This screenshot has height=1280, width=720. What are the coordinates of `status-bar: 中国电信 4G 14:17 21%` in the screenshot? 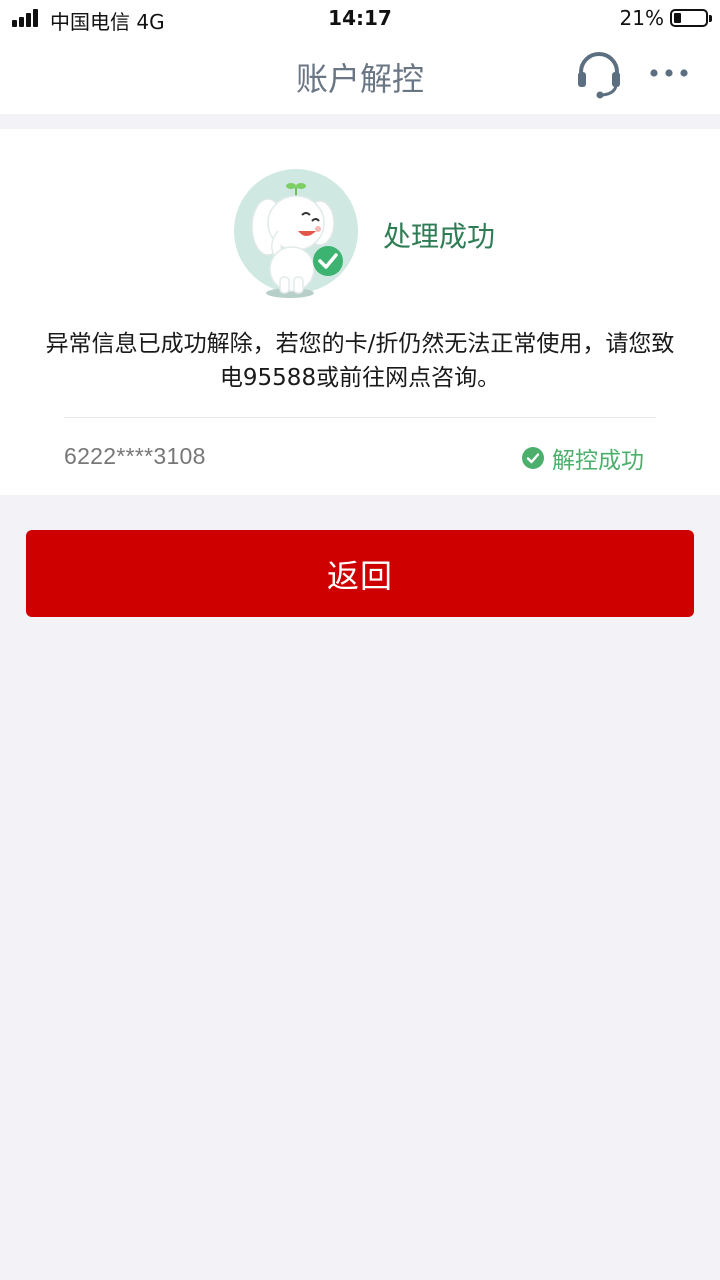 It's located at (360, 18).